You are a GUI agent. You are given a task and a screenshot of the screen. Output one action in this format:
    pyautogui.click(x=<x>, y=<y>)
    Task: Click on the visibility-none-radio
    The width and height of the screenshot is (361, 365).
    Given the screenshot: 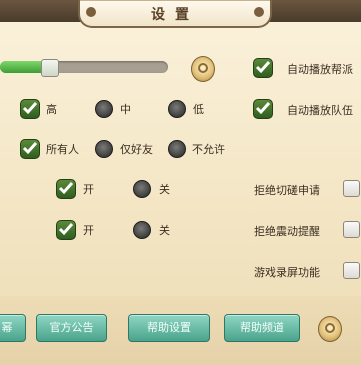 What is the action you would take?
    pyautogui.click(x=177, y=149)
    